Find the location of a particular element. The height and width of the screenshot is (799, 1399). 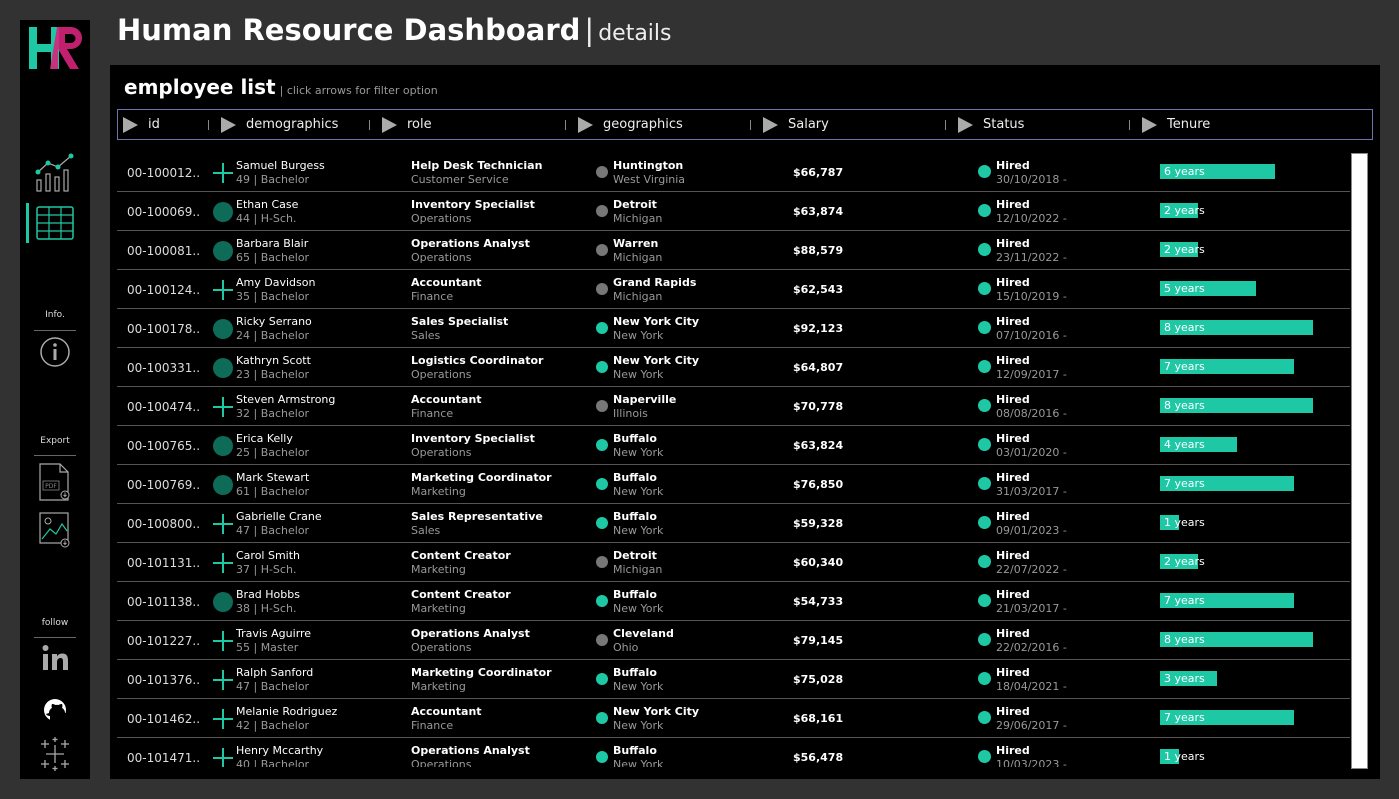

panel-title-text: employee list is located at coordinates (200, 87).